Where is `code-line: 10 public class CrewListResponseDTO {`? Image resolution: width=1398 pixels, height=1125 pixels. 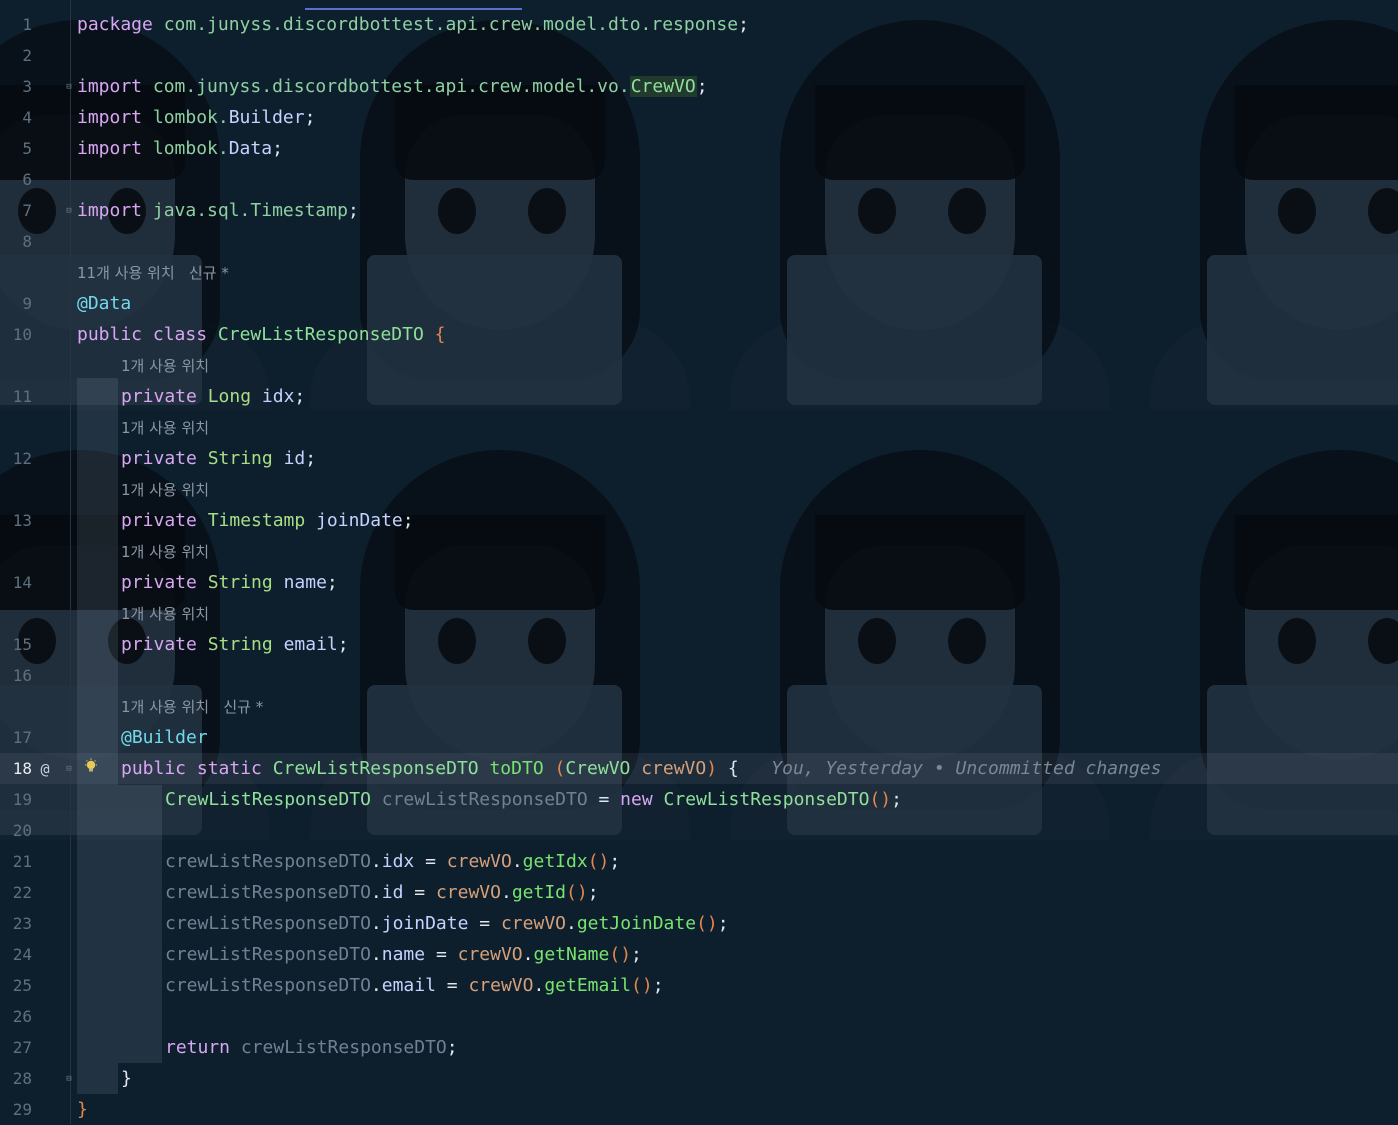 code-line: 10 public class CrewListResponseDTO { is located at coordinates (699, 334).